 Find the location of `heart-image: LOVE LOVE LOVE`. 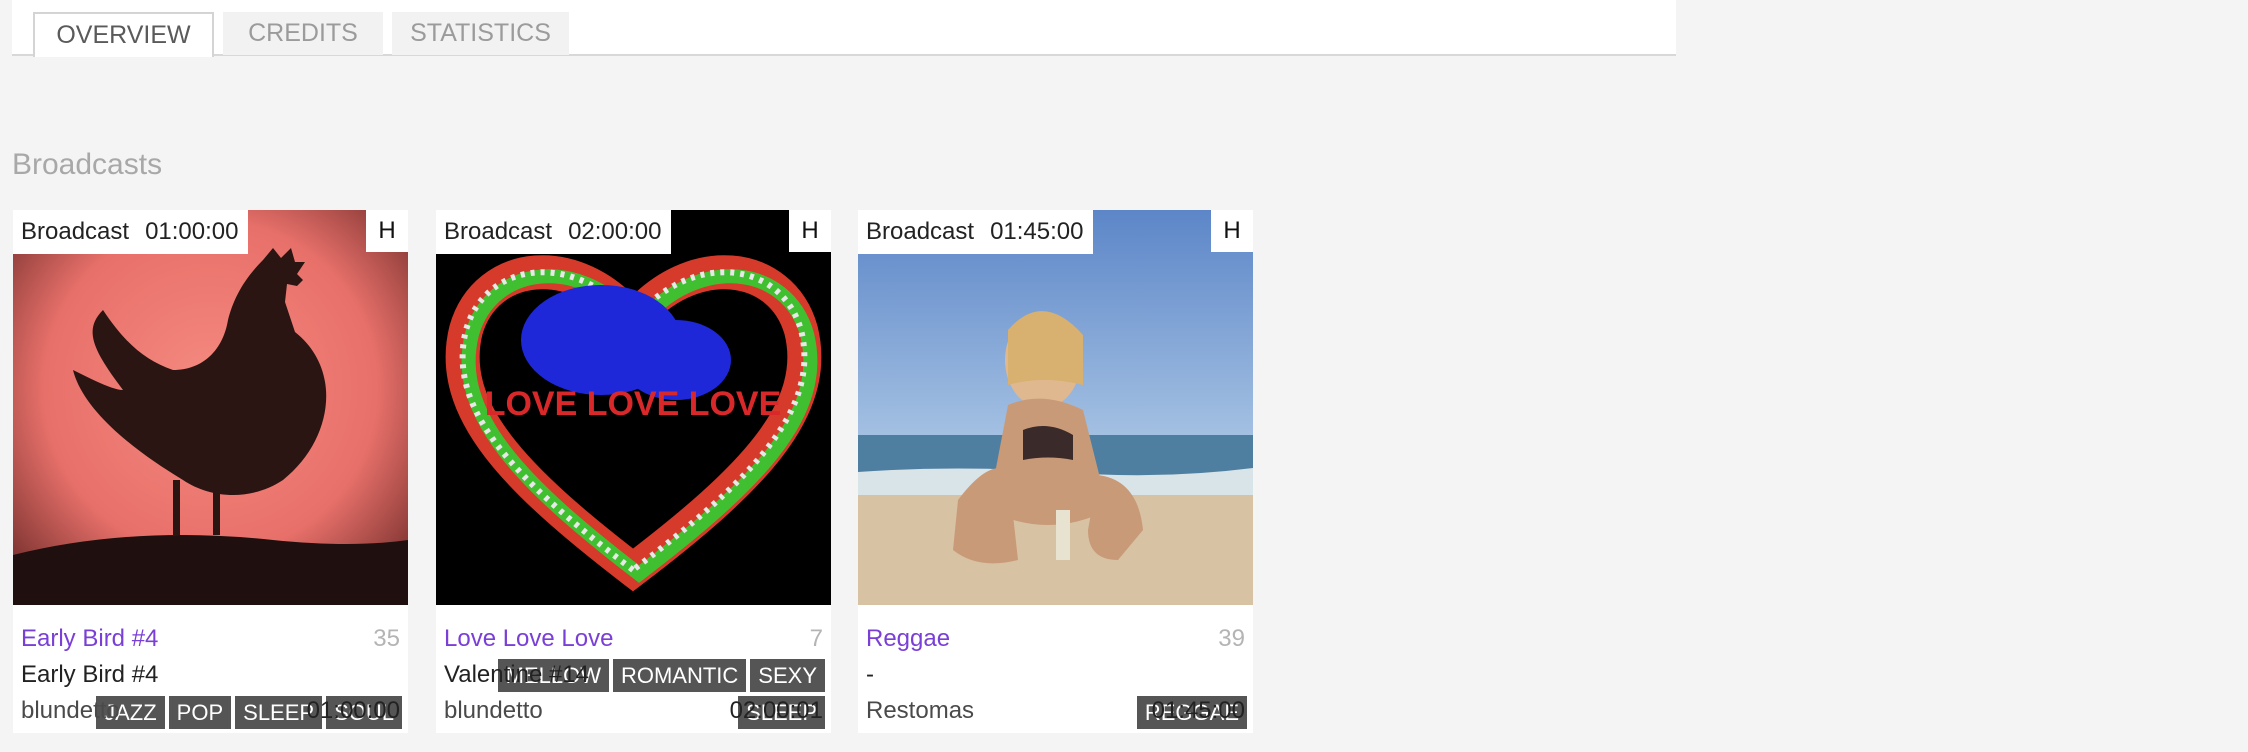

heart-image: LOVE LOVE LOVE is located at coordinates (633, 407).